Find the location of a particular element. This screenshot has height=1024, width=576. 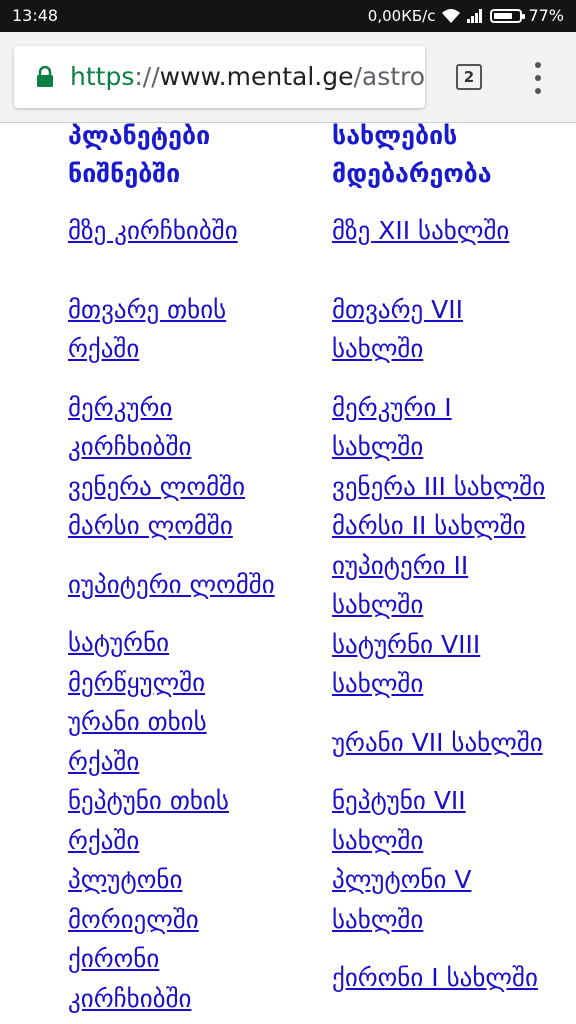

link-jupiter-house: იუპიტერი II სახლში is located at coordinates (422, 585).